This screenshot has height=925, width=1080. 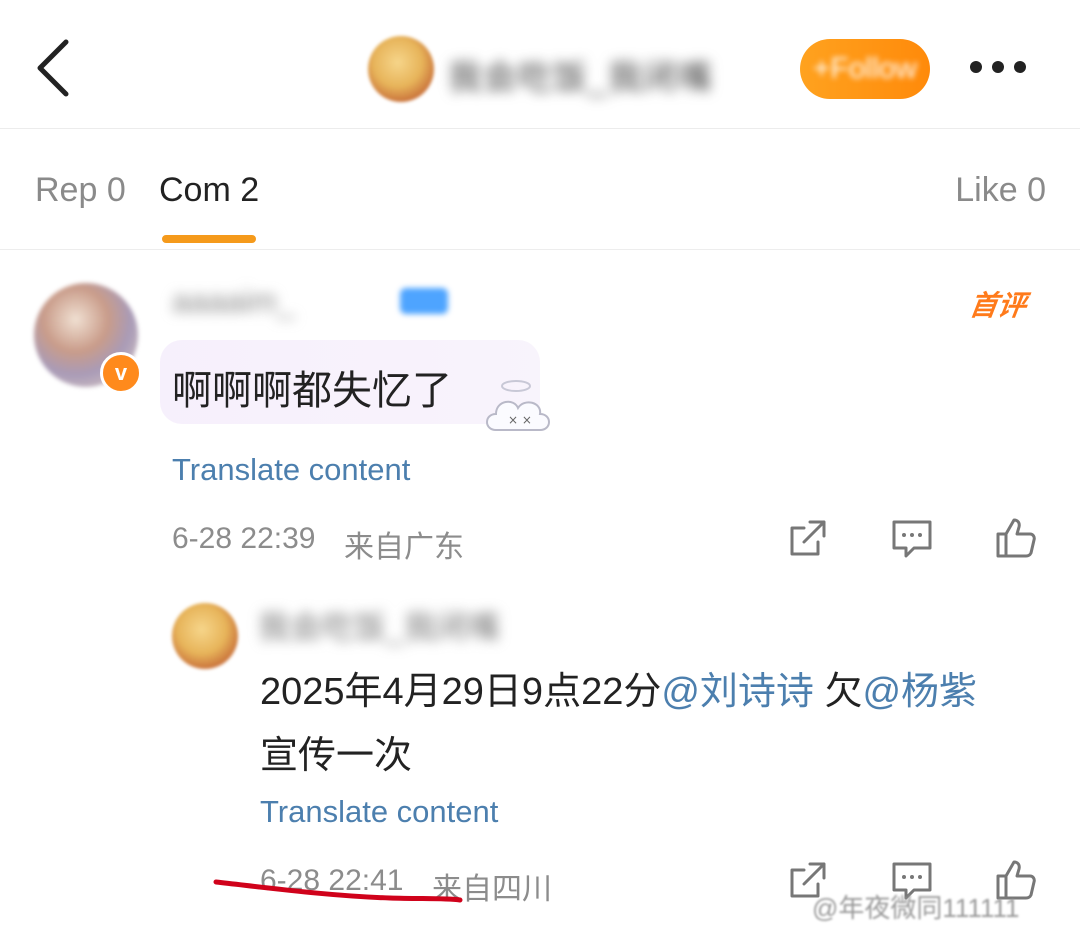 What do you see at coordinates (209, 239) in the screenshot?
I see `active-tab-indicator` at bounding box center [209, 239].